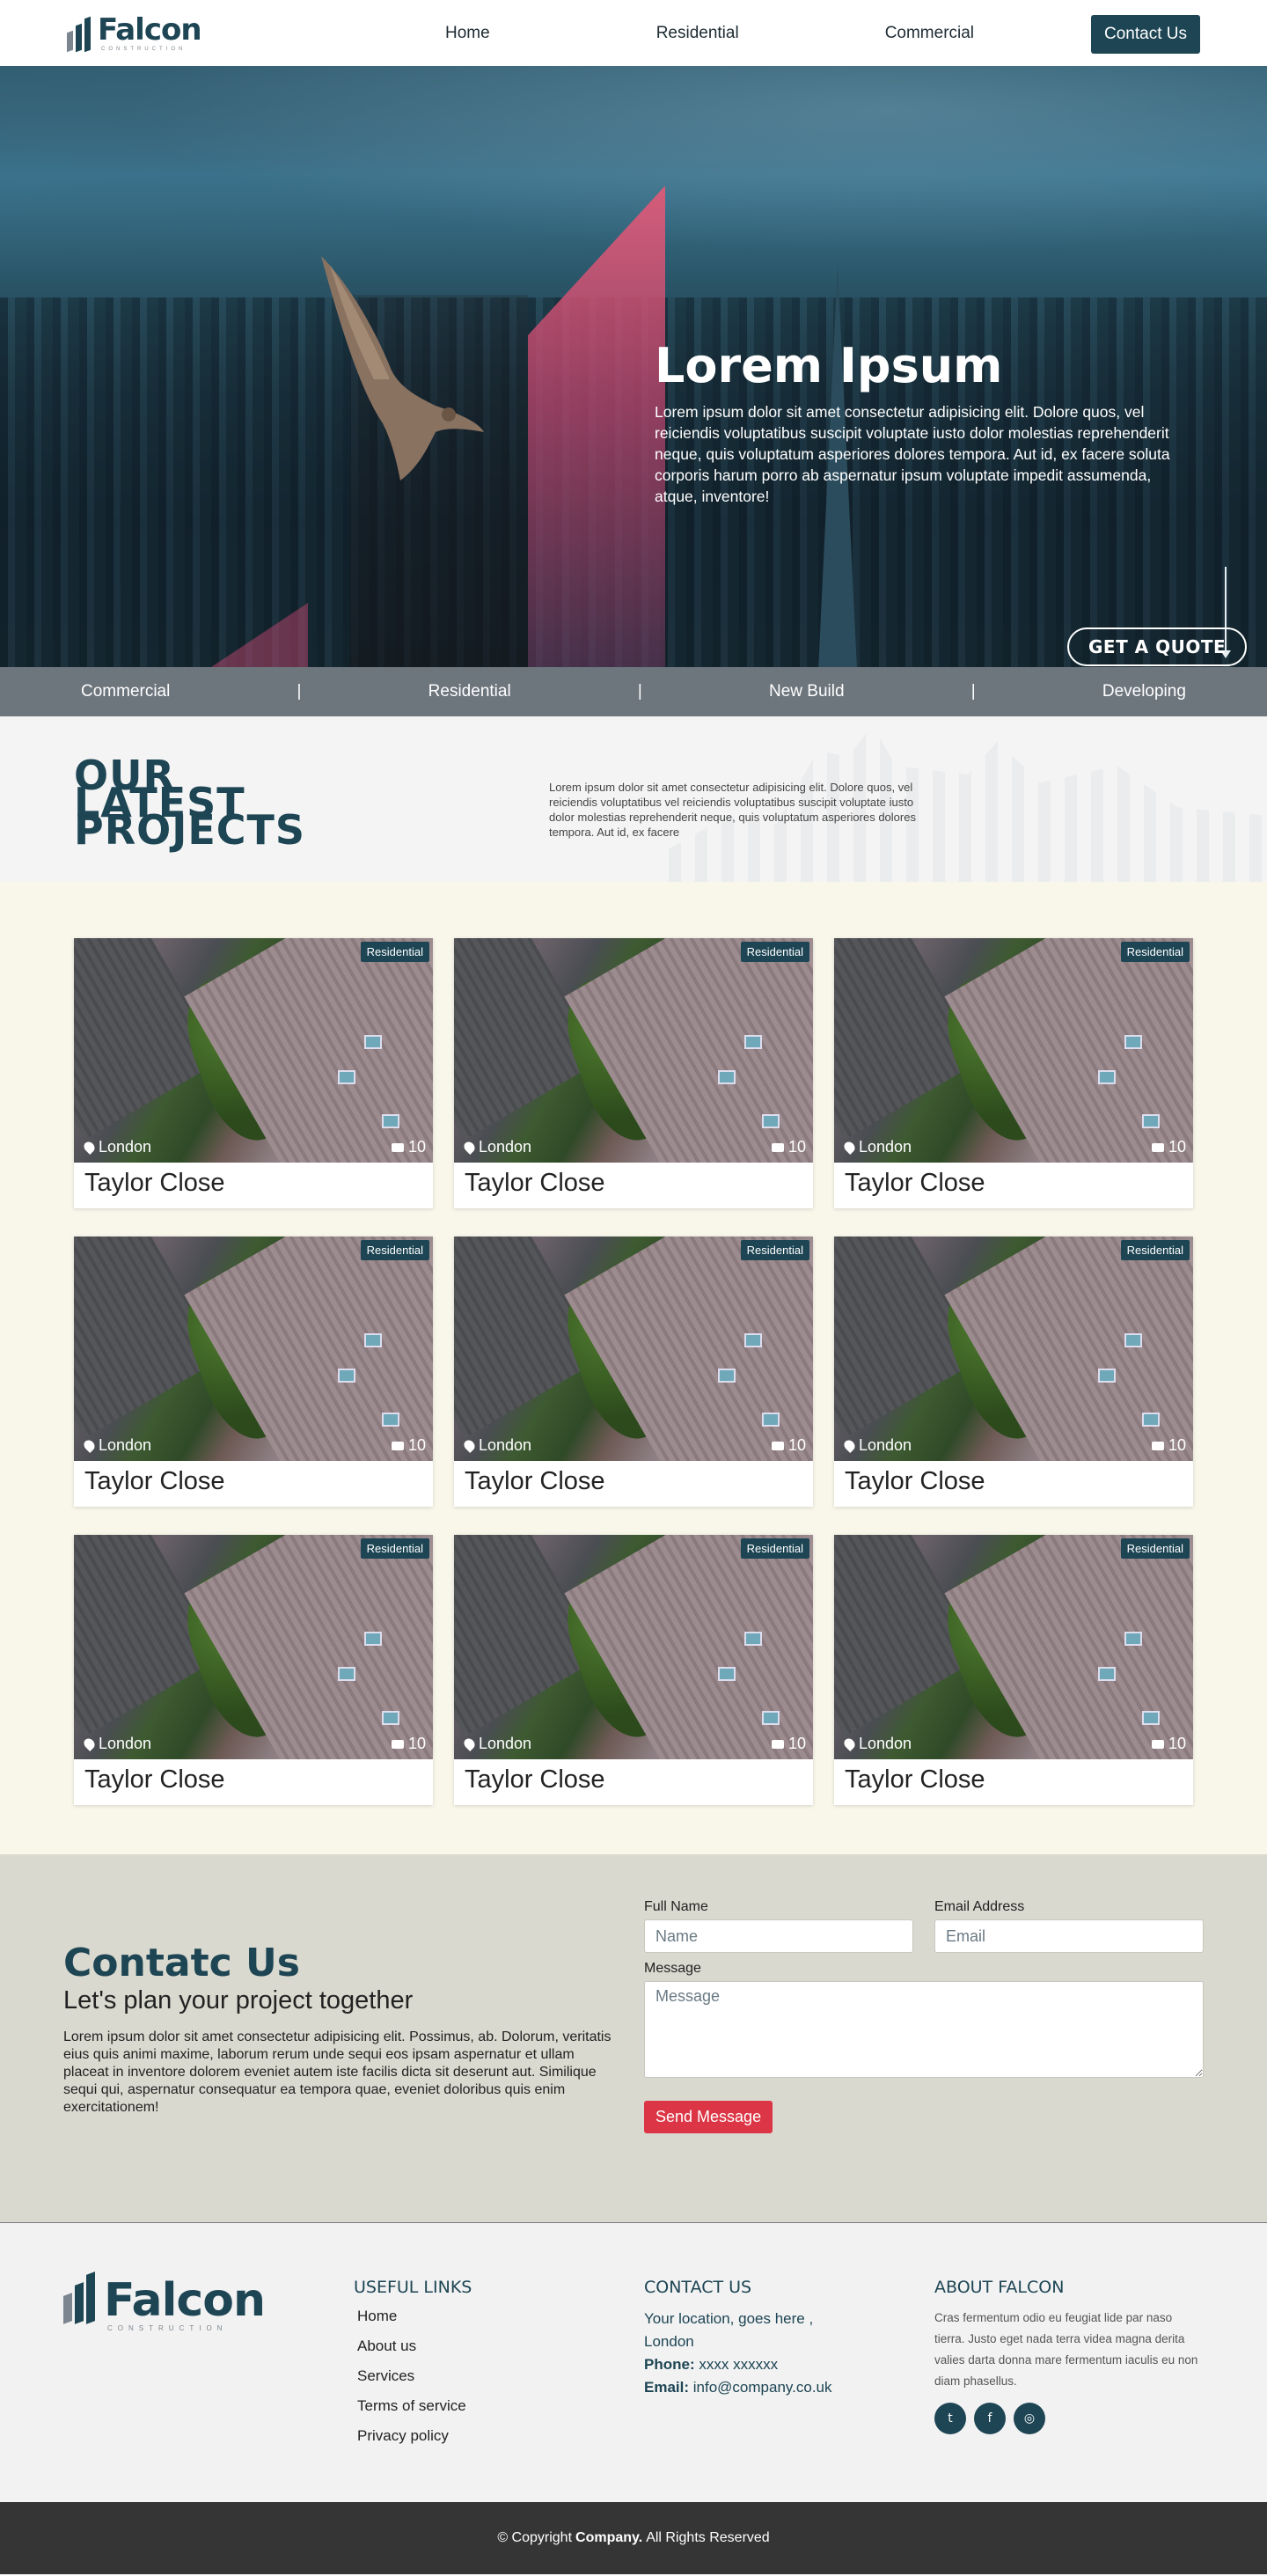 The image size is (1267, 2576). Describe the element at coordinates (1029, 2418) in the screenshot. I see `instagram-icon: ◎` at that location.